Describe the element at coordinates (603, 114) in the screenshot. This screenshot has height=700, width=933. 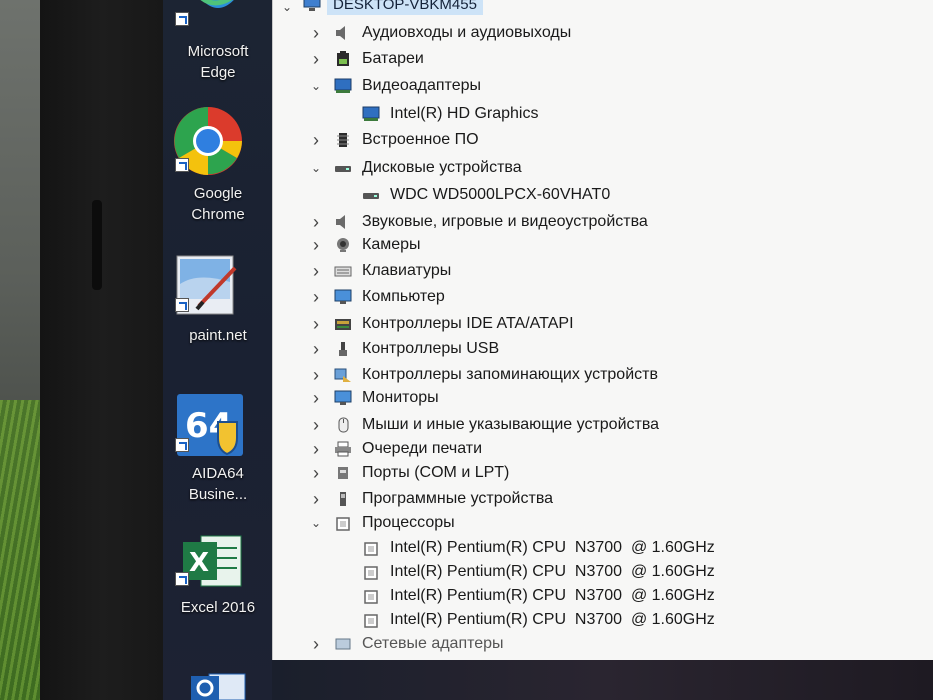
I see `tree-item: Intel(R) HD Graphics` at that location.